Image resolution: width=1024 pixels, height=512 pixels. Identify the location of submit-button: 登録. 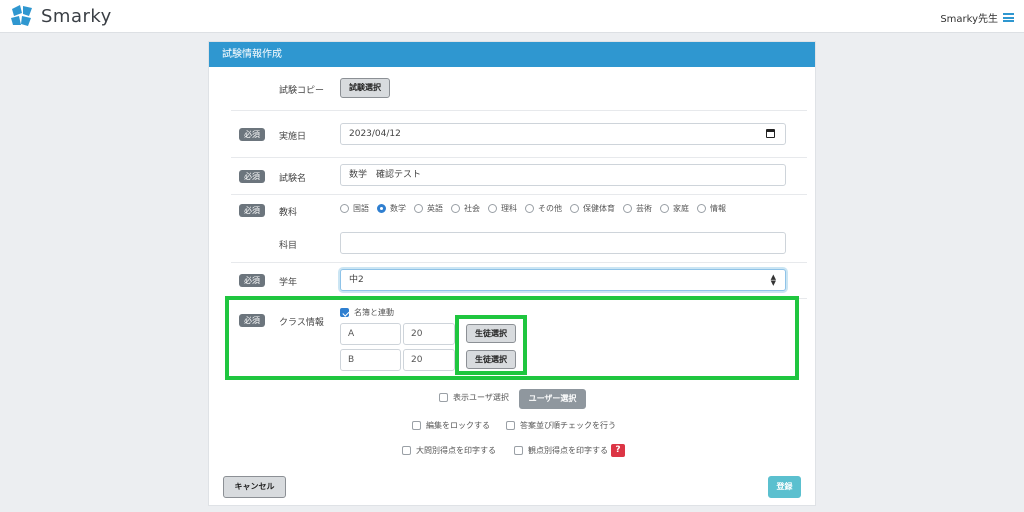
(784, 487).